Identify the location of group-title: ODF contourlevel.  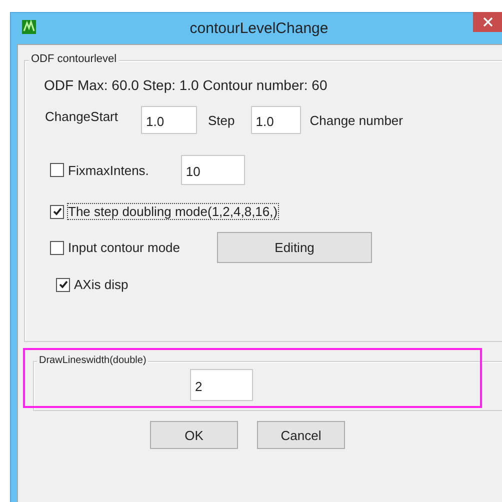
(74, 59).